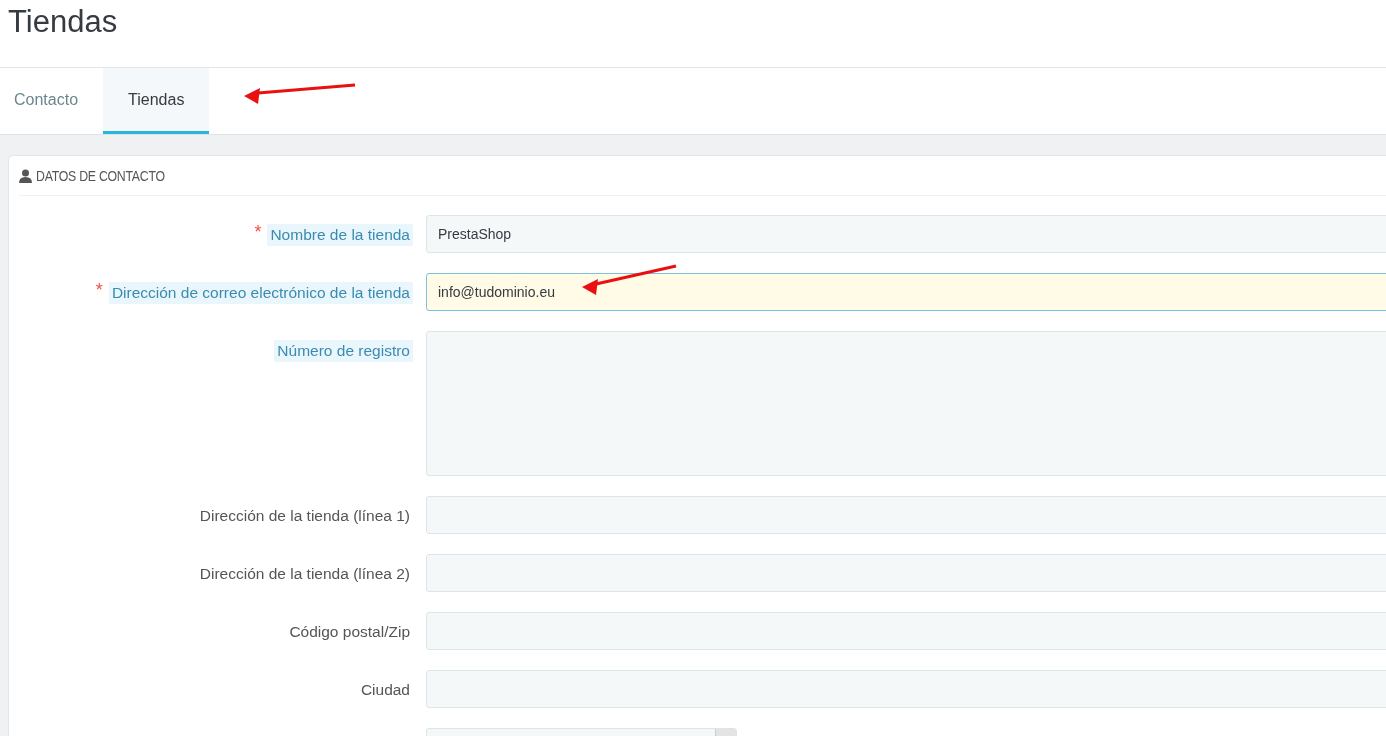  What do you see at coordinates (25, 175) in the screenshot?
I see `user-icon` at bounding box center [25, 175].